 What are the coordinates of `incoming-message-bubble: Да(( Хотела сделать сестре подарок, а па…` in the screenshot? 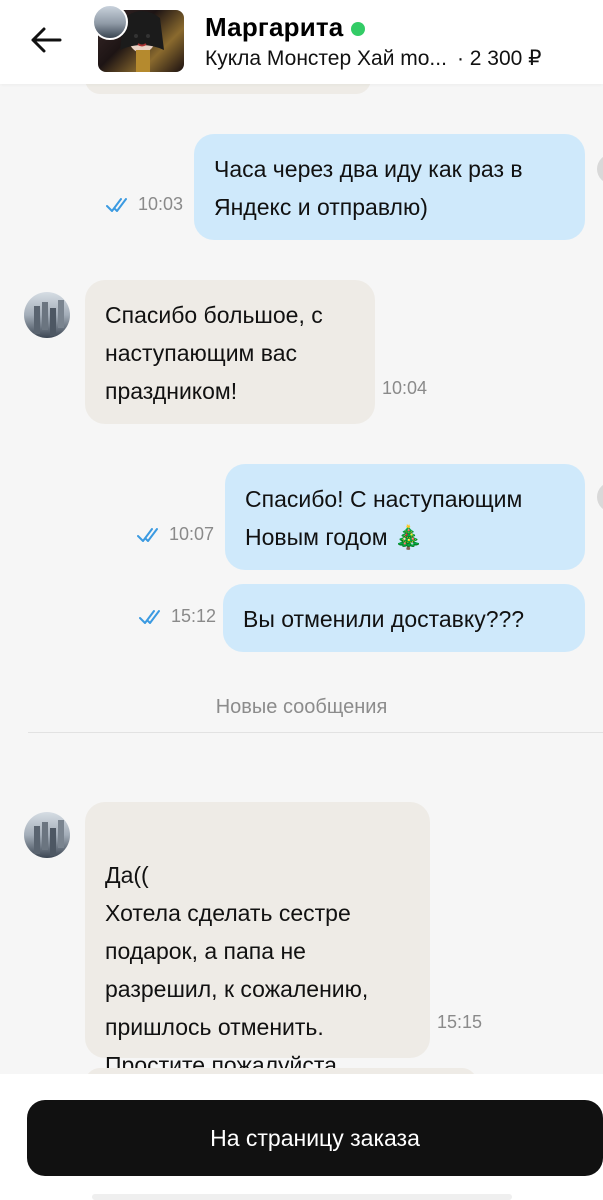 It's located at (257, 938).